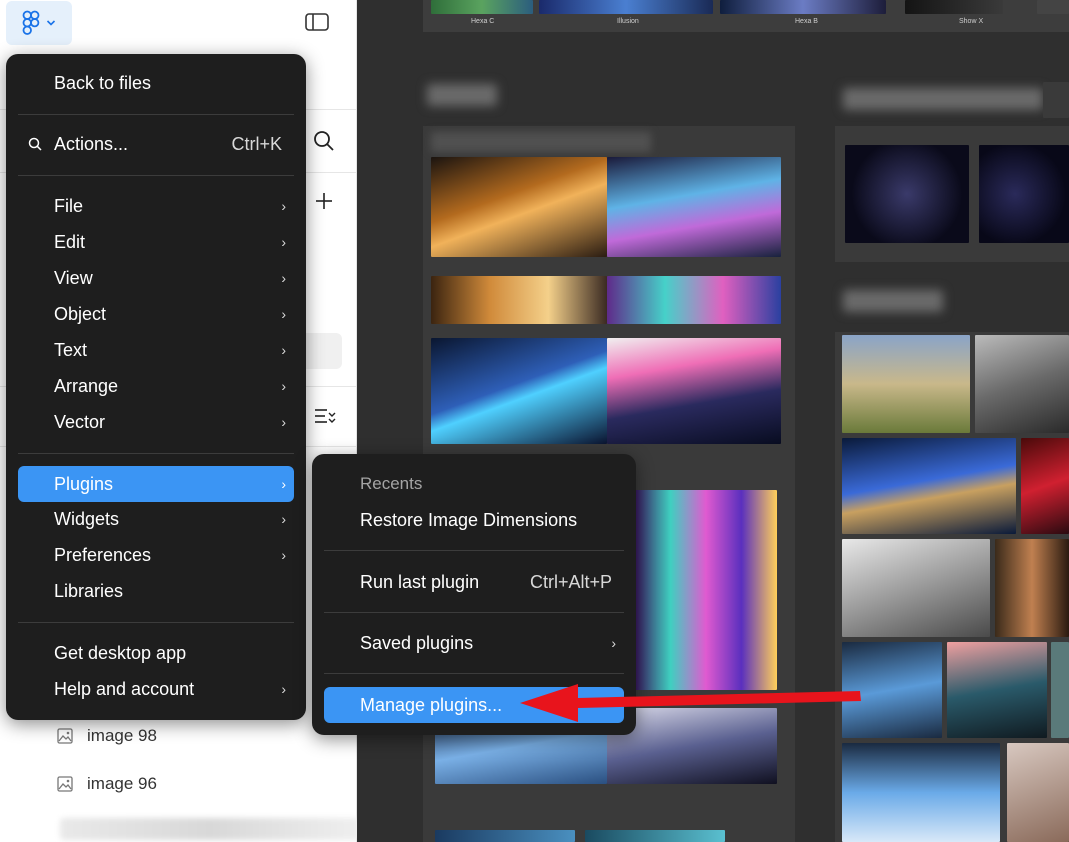  What do you see at coordinates (31, 22) in the screenshot?
I see `figma-logo-icon` at bounding box center [31, 22].